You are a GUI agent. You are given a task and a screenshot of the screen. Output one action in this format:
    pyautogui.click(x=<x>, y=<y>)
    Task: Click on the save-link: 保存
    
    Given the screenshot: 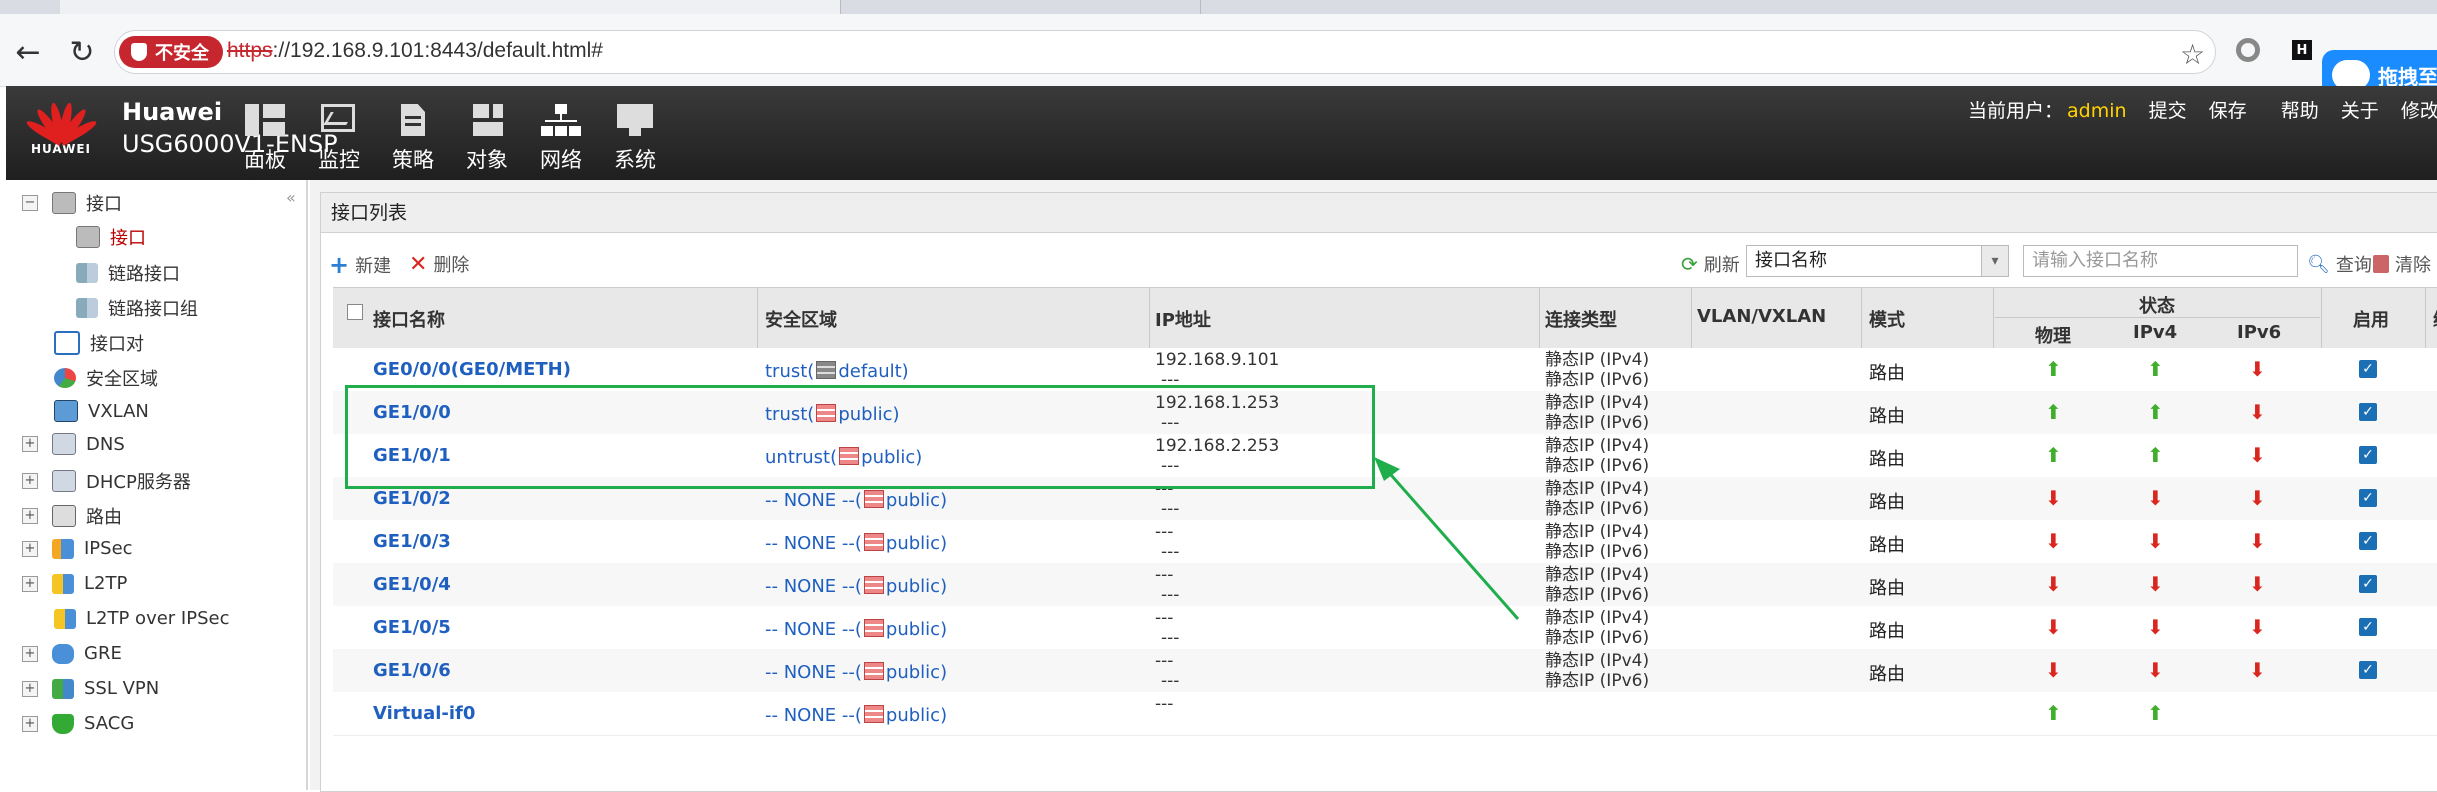 What is the action you would take?
    pyautogui.click(x=2228, y=111)
    